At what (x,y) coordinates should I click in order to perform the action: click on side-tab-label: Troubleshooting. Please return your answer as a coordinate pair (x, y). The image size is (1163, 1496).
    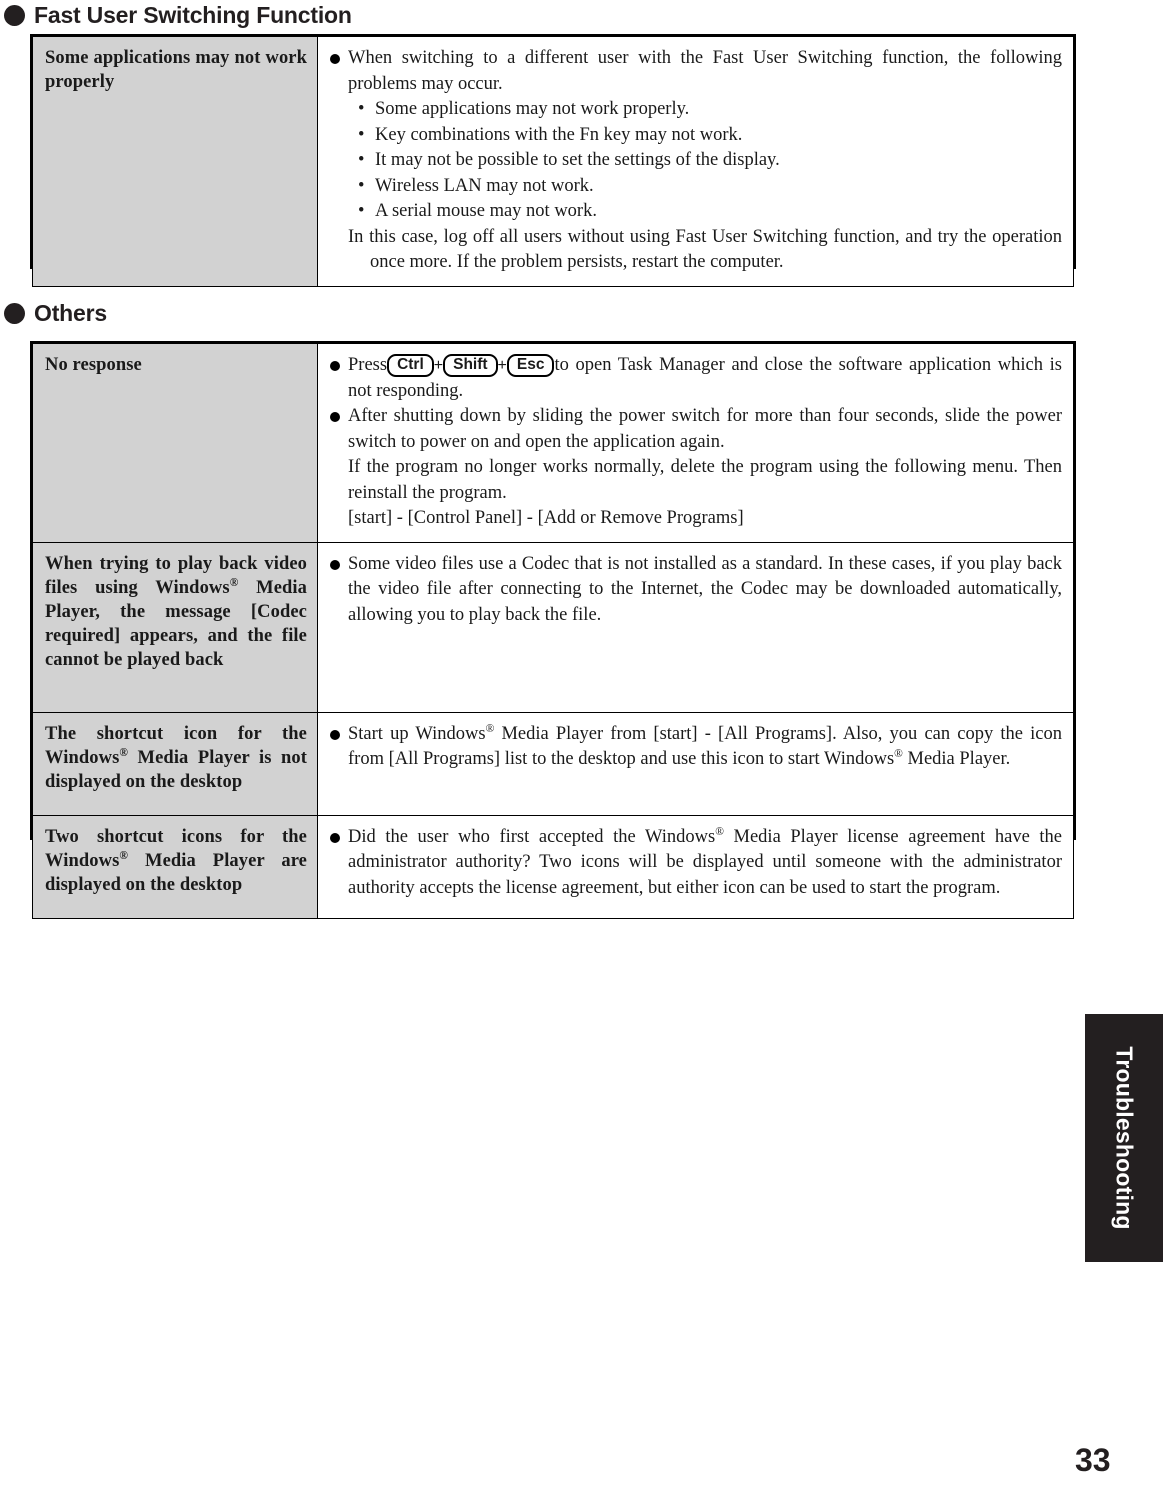
    Looking at the image, I should click on (1124, 1138).